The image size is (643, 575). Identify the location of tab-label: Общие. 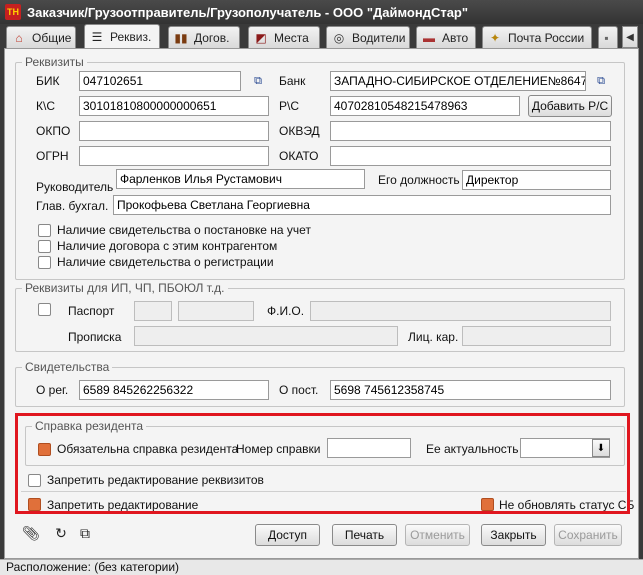
(52, 37).